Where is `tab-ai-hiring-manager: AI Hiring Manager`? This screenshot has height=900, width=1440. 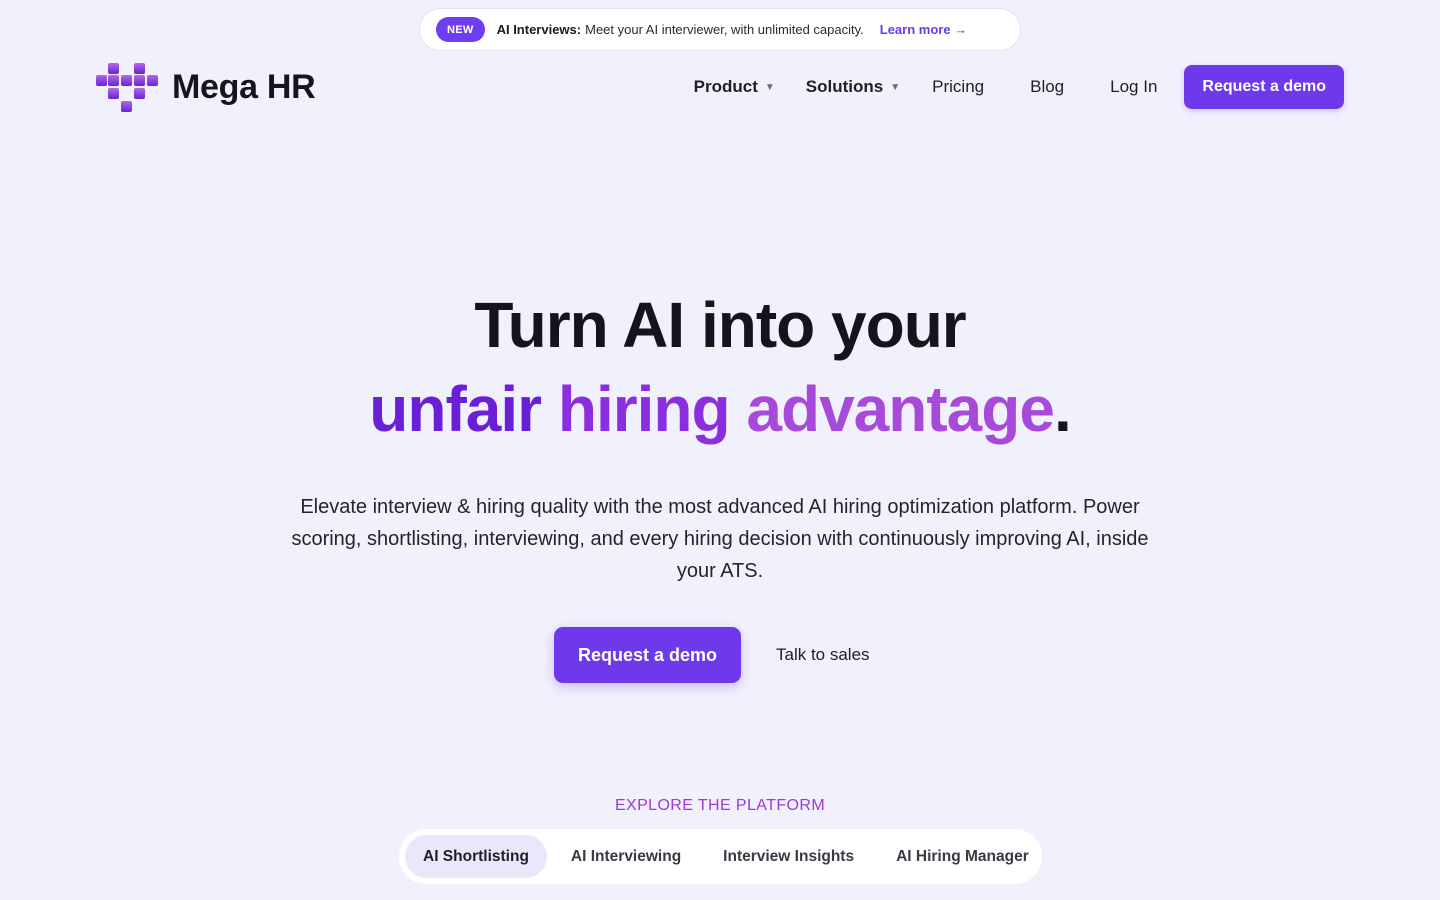 tab-ai-hiring-manager: AI Hiring Manager is located at coordinates (962, 856).